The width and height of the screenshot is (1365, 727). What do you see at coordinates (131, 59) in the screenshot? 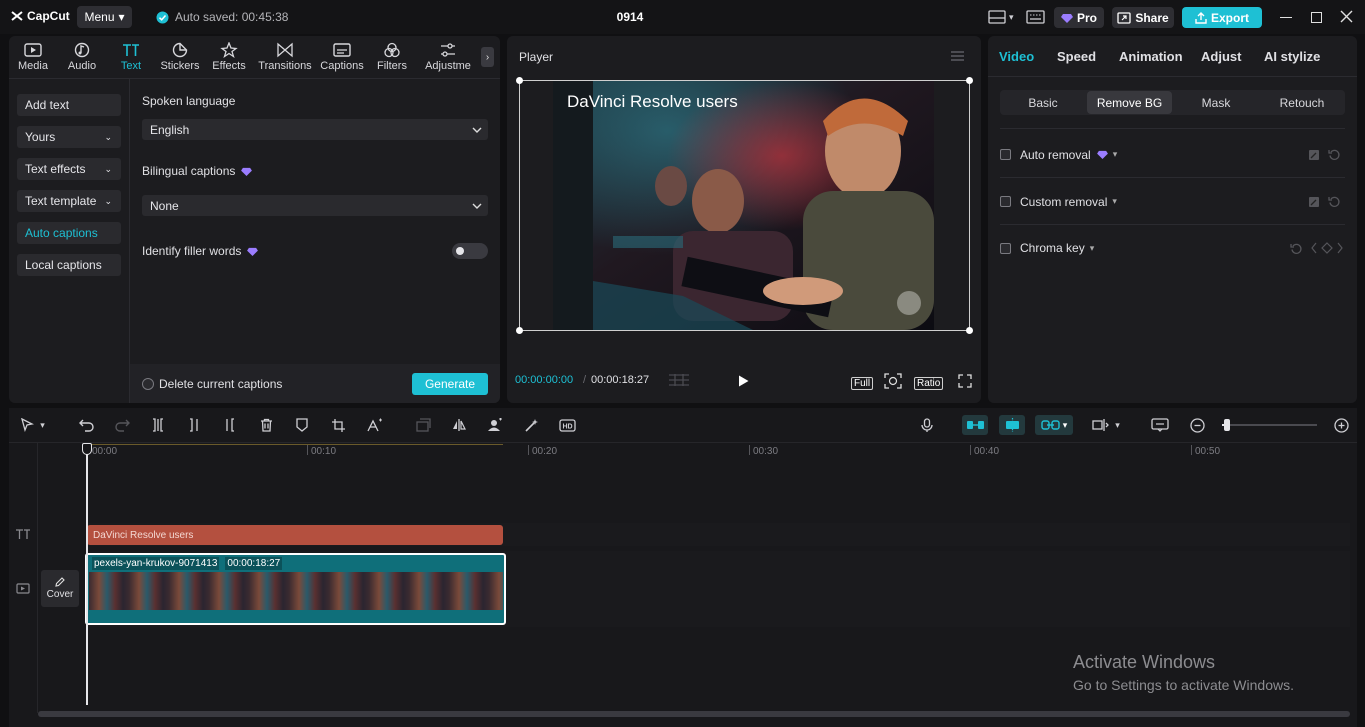
I see `tab-text: Text` at bounding box center [131, 59].